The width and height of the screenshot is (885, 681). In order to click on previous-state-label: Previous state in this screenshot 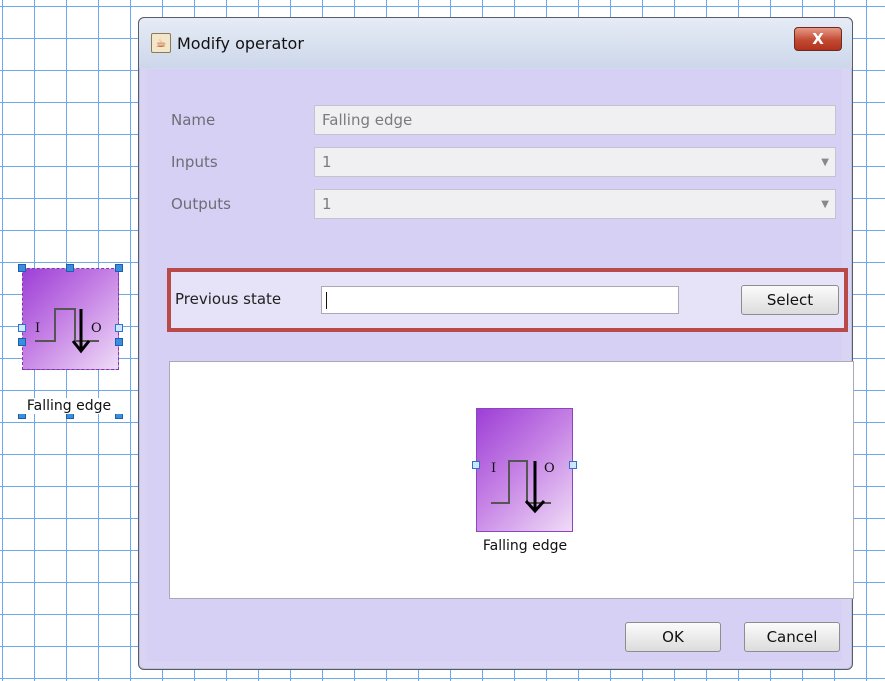, I will do `click(228, 299)`.